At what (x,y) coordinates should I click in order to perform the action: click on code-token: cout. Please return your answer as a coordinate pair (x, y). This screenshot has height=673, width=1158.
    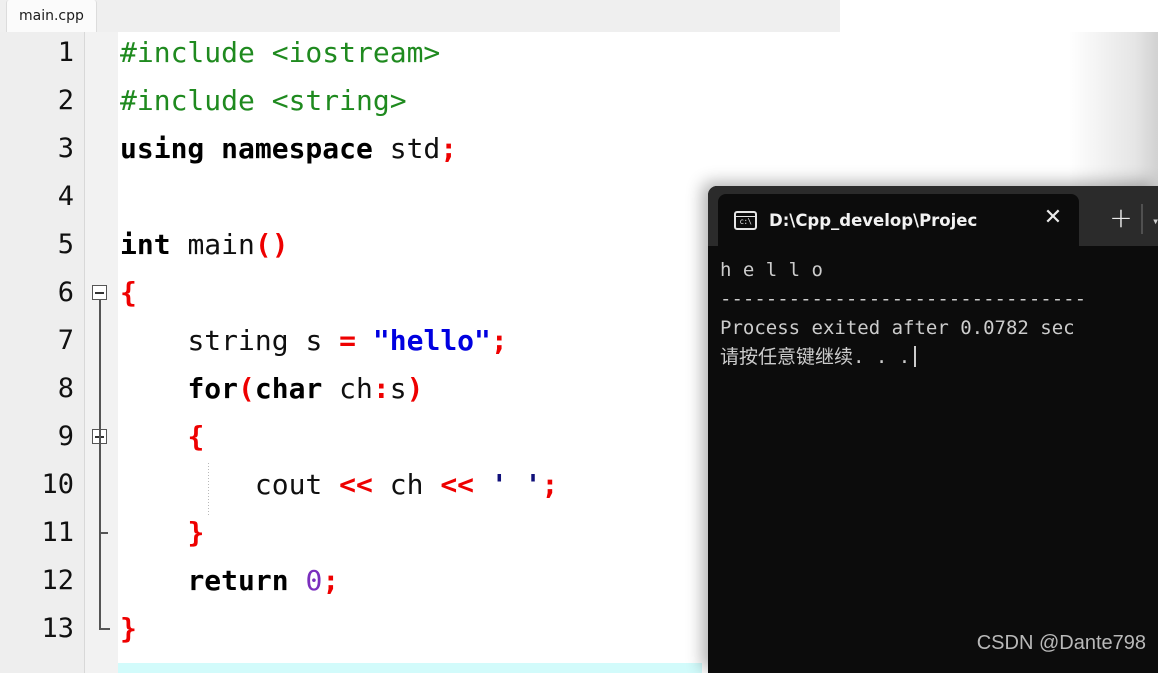
    Looking at the image, I should click on (297, 484).